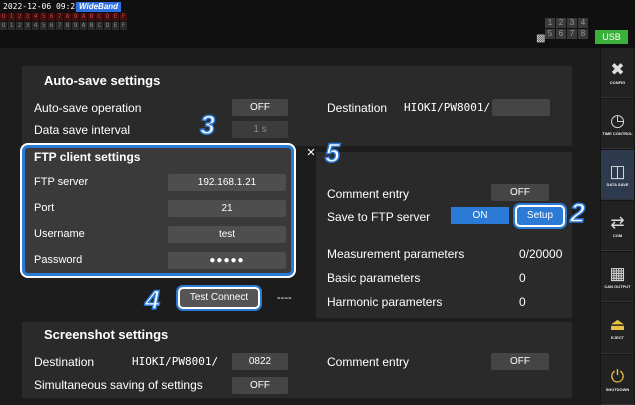 The width and height of the screenshot is (635, 405). Describe the element at coordinates (102, 80) in the screenshot. I see `autosave-title: Auto-save settings` at that location.